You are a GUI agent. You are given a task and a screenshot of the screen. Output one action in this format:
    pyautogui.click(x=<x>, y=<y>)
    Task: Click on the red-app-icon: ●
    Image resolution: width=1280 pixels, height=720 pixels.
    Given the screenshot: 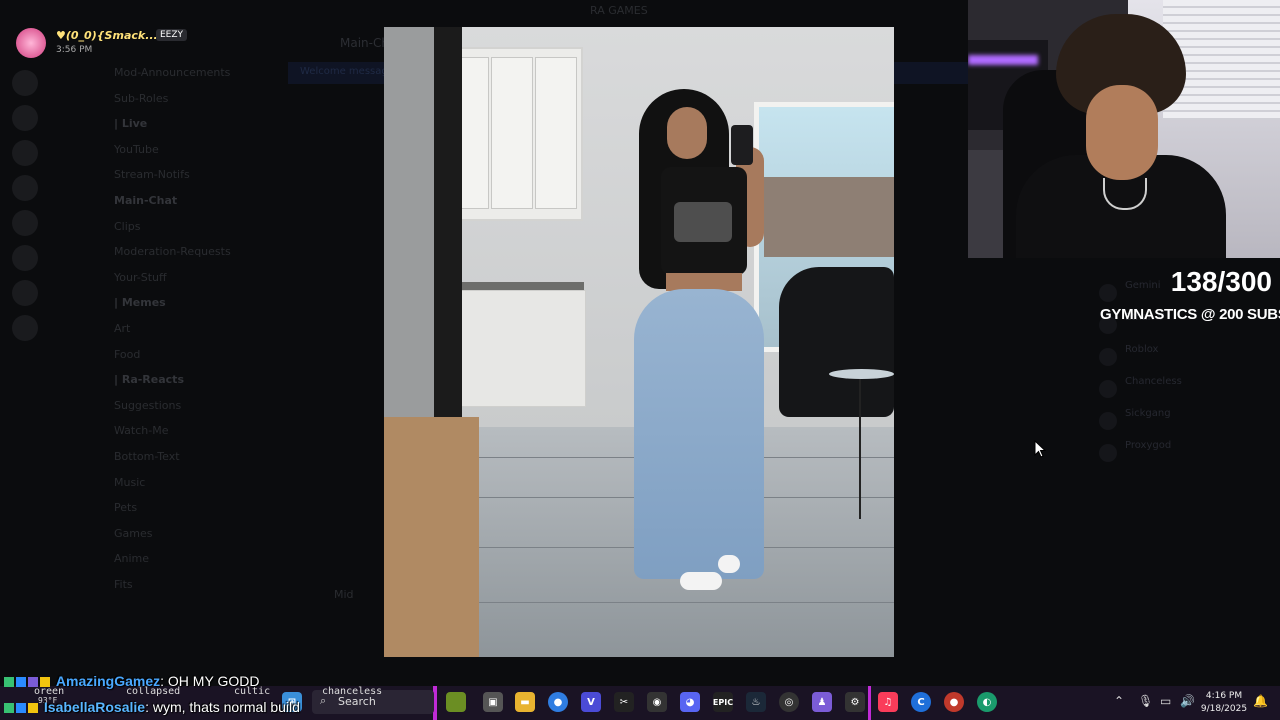 What is the action you would take?
    pyautogui.click(x=954, y=702)
    